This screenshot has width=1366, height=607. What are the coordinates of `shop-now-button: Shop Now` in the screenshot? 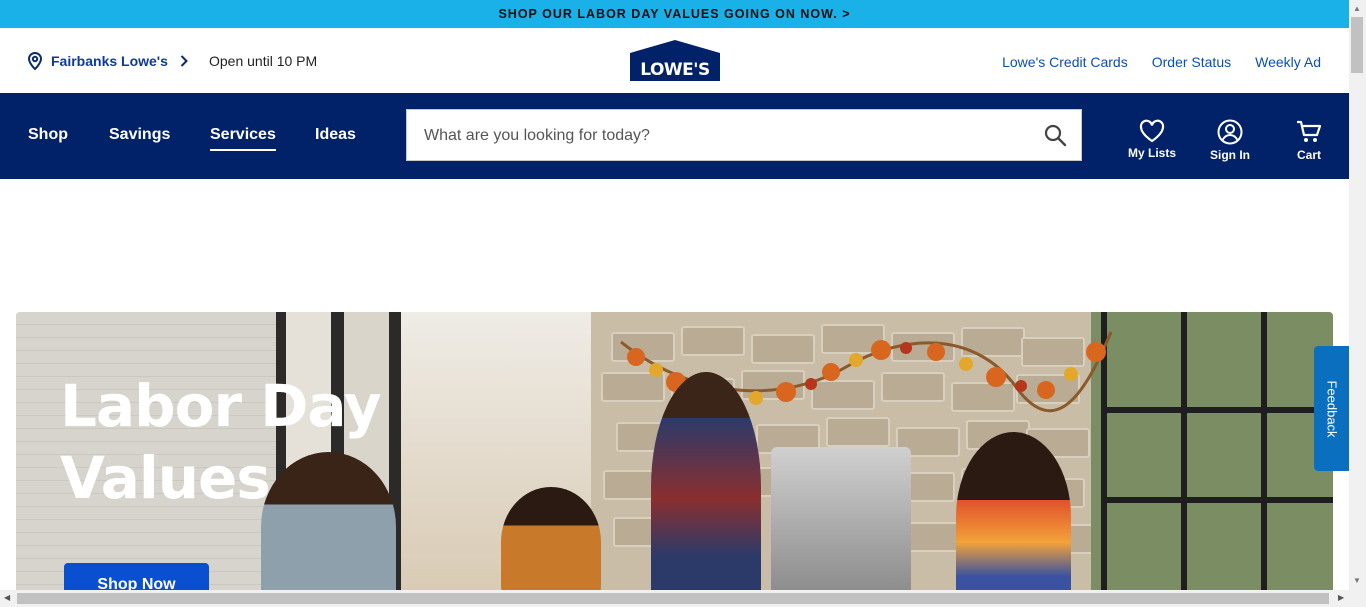 It's located at (136, 576).